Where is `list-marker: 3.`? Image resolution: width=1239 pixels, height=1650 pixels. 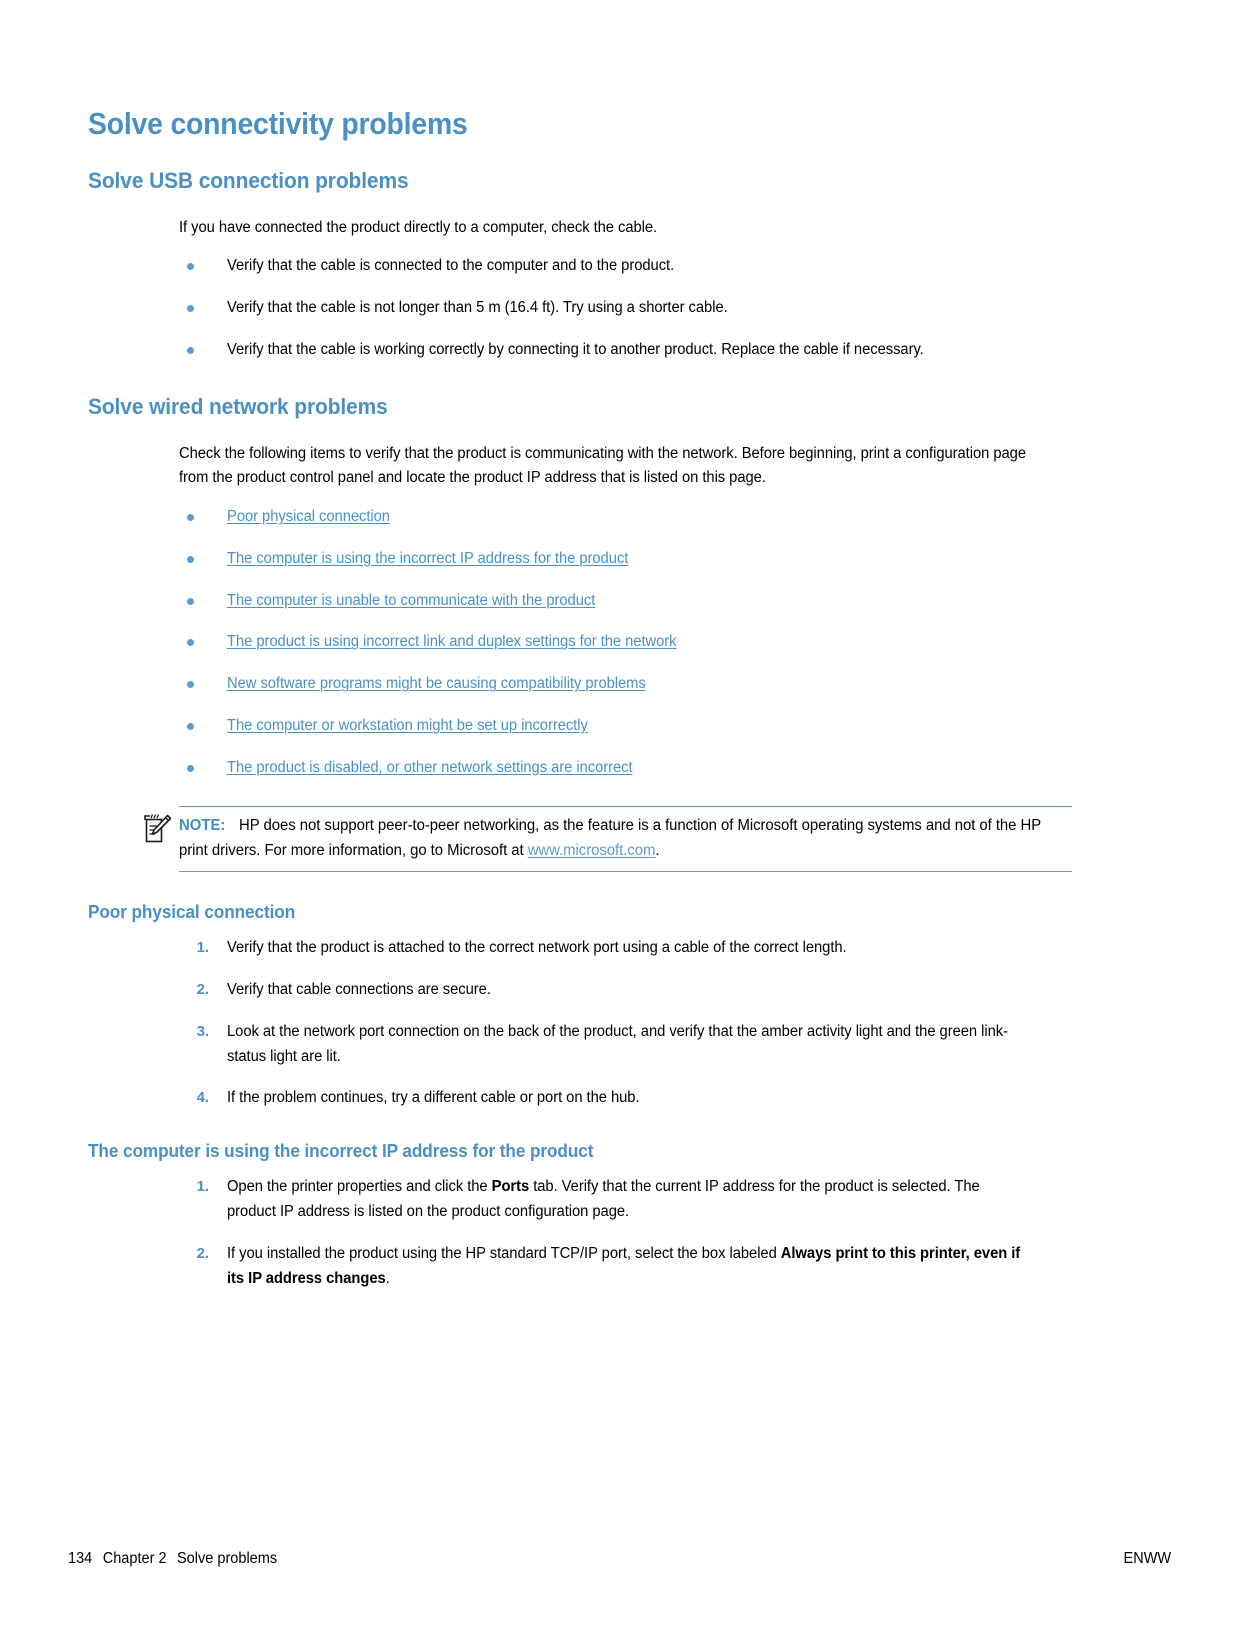
list-marker: 3. is located at coordinates (202, 1031).